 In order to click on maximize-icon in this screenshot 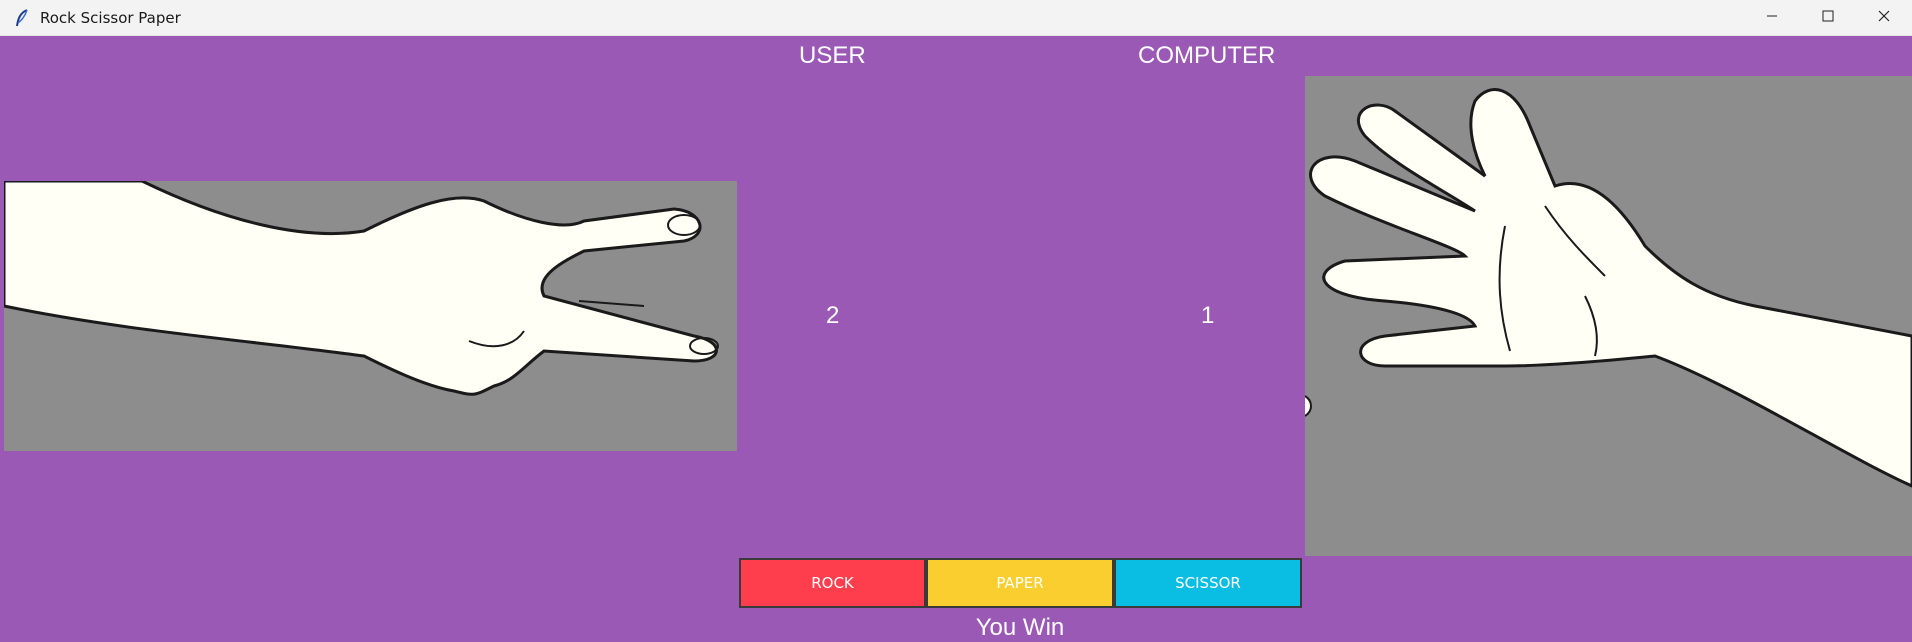, I will do `click(1828, 18)`.